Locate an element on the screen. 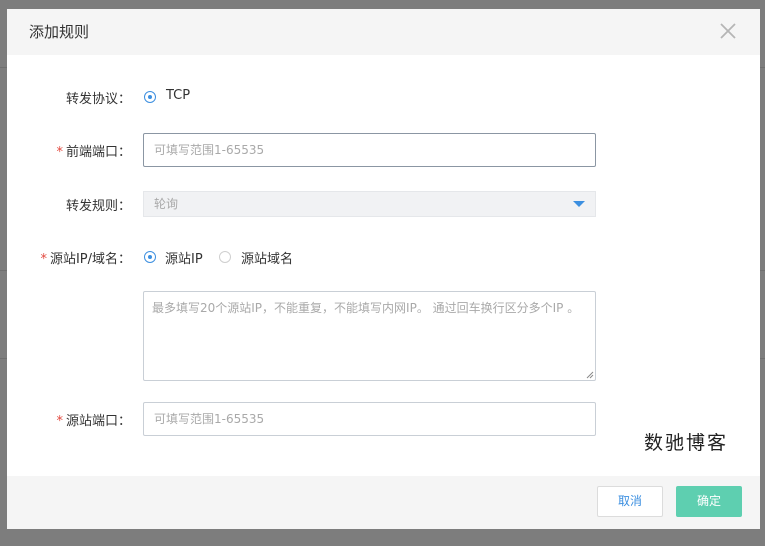  origin-port-label: * 源站端口： is located at coordinates (93, 421).